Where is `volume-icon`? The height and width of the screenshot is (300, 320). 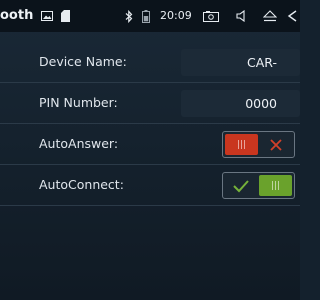 volume-icon is located at coordinates (241, 16).